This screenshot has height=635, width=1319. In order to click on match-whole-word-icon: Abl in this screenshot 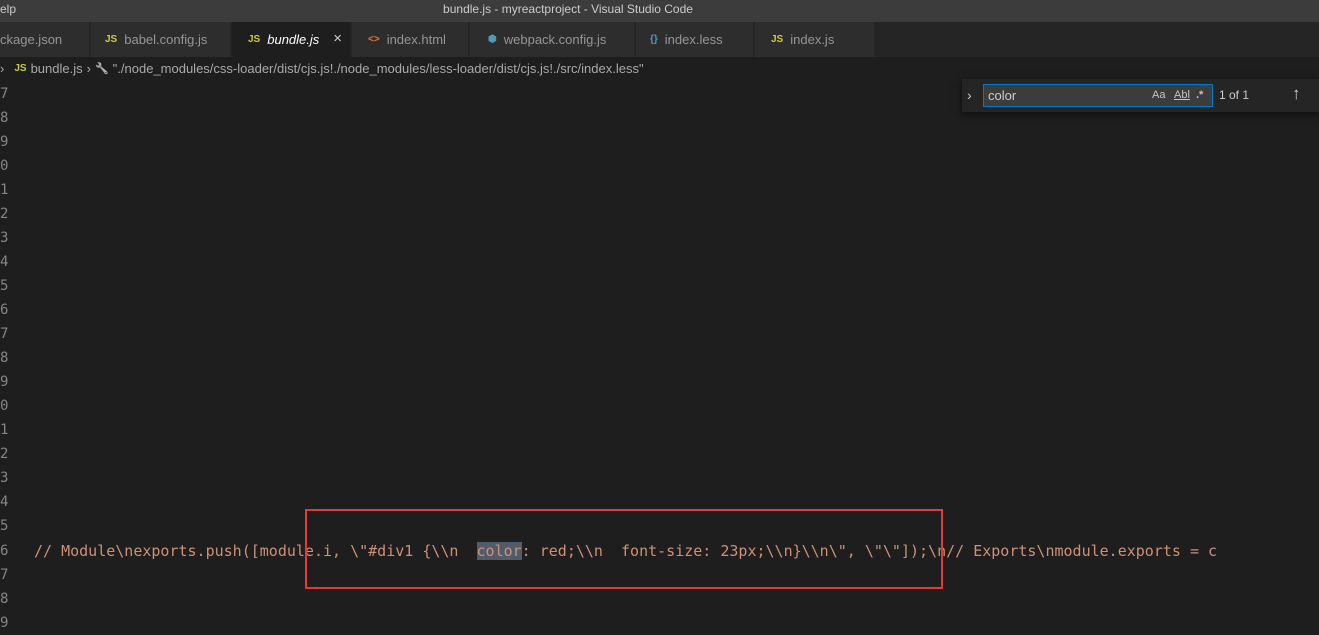, I will do `click(1182, 95)`.